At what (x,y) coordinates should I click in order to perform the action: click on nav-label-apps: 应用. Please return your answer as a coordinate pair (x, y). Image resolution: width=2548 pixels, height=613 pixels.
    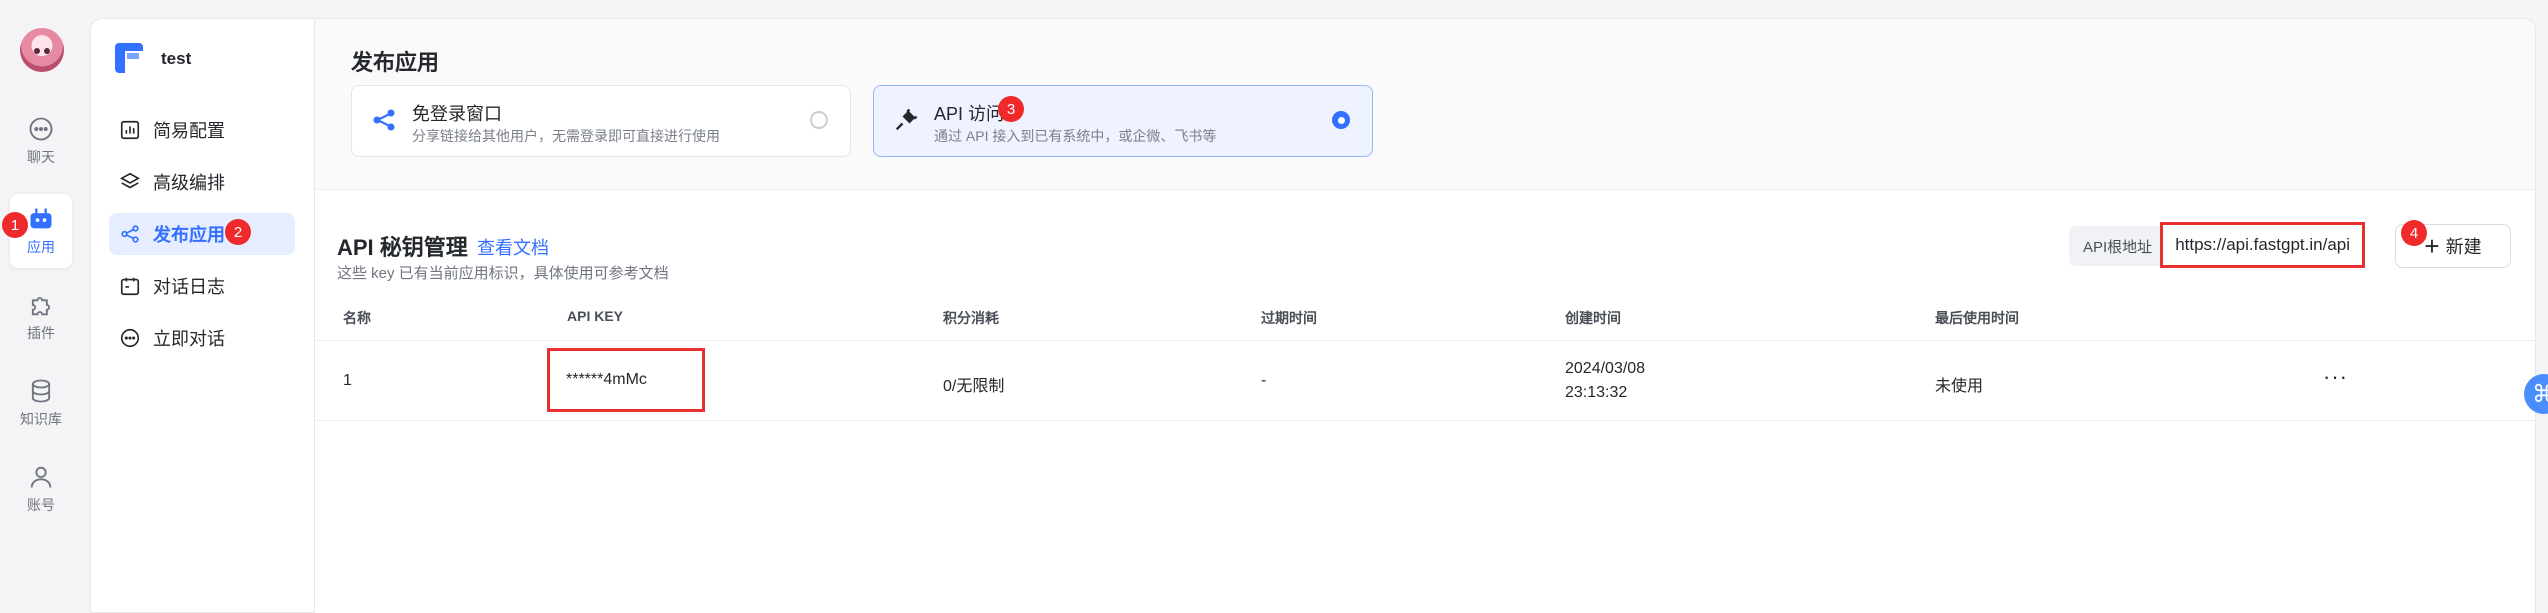
    Looking at the image, I should click on (41, 247).